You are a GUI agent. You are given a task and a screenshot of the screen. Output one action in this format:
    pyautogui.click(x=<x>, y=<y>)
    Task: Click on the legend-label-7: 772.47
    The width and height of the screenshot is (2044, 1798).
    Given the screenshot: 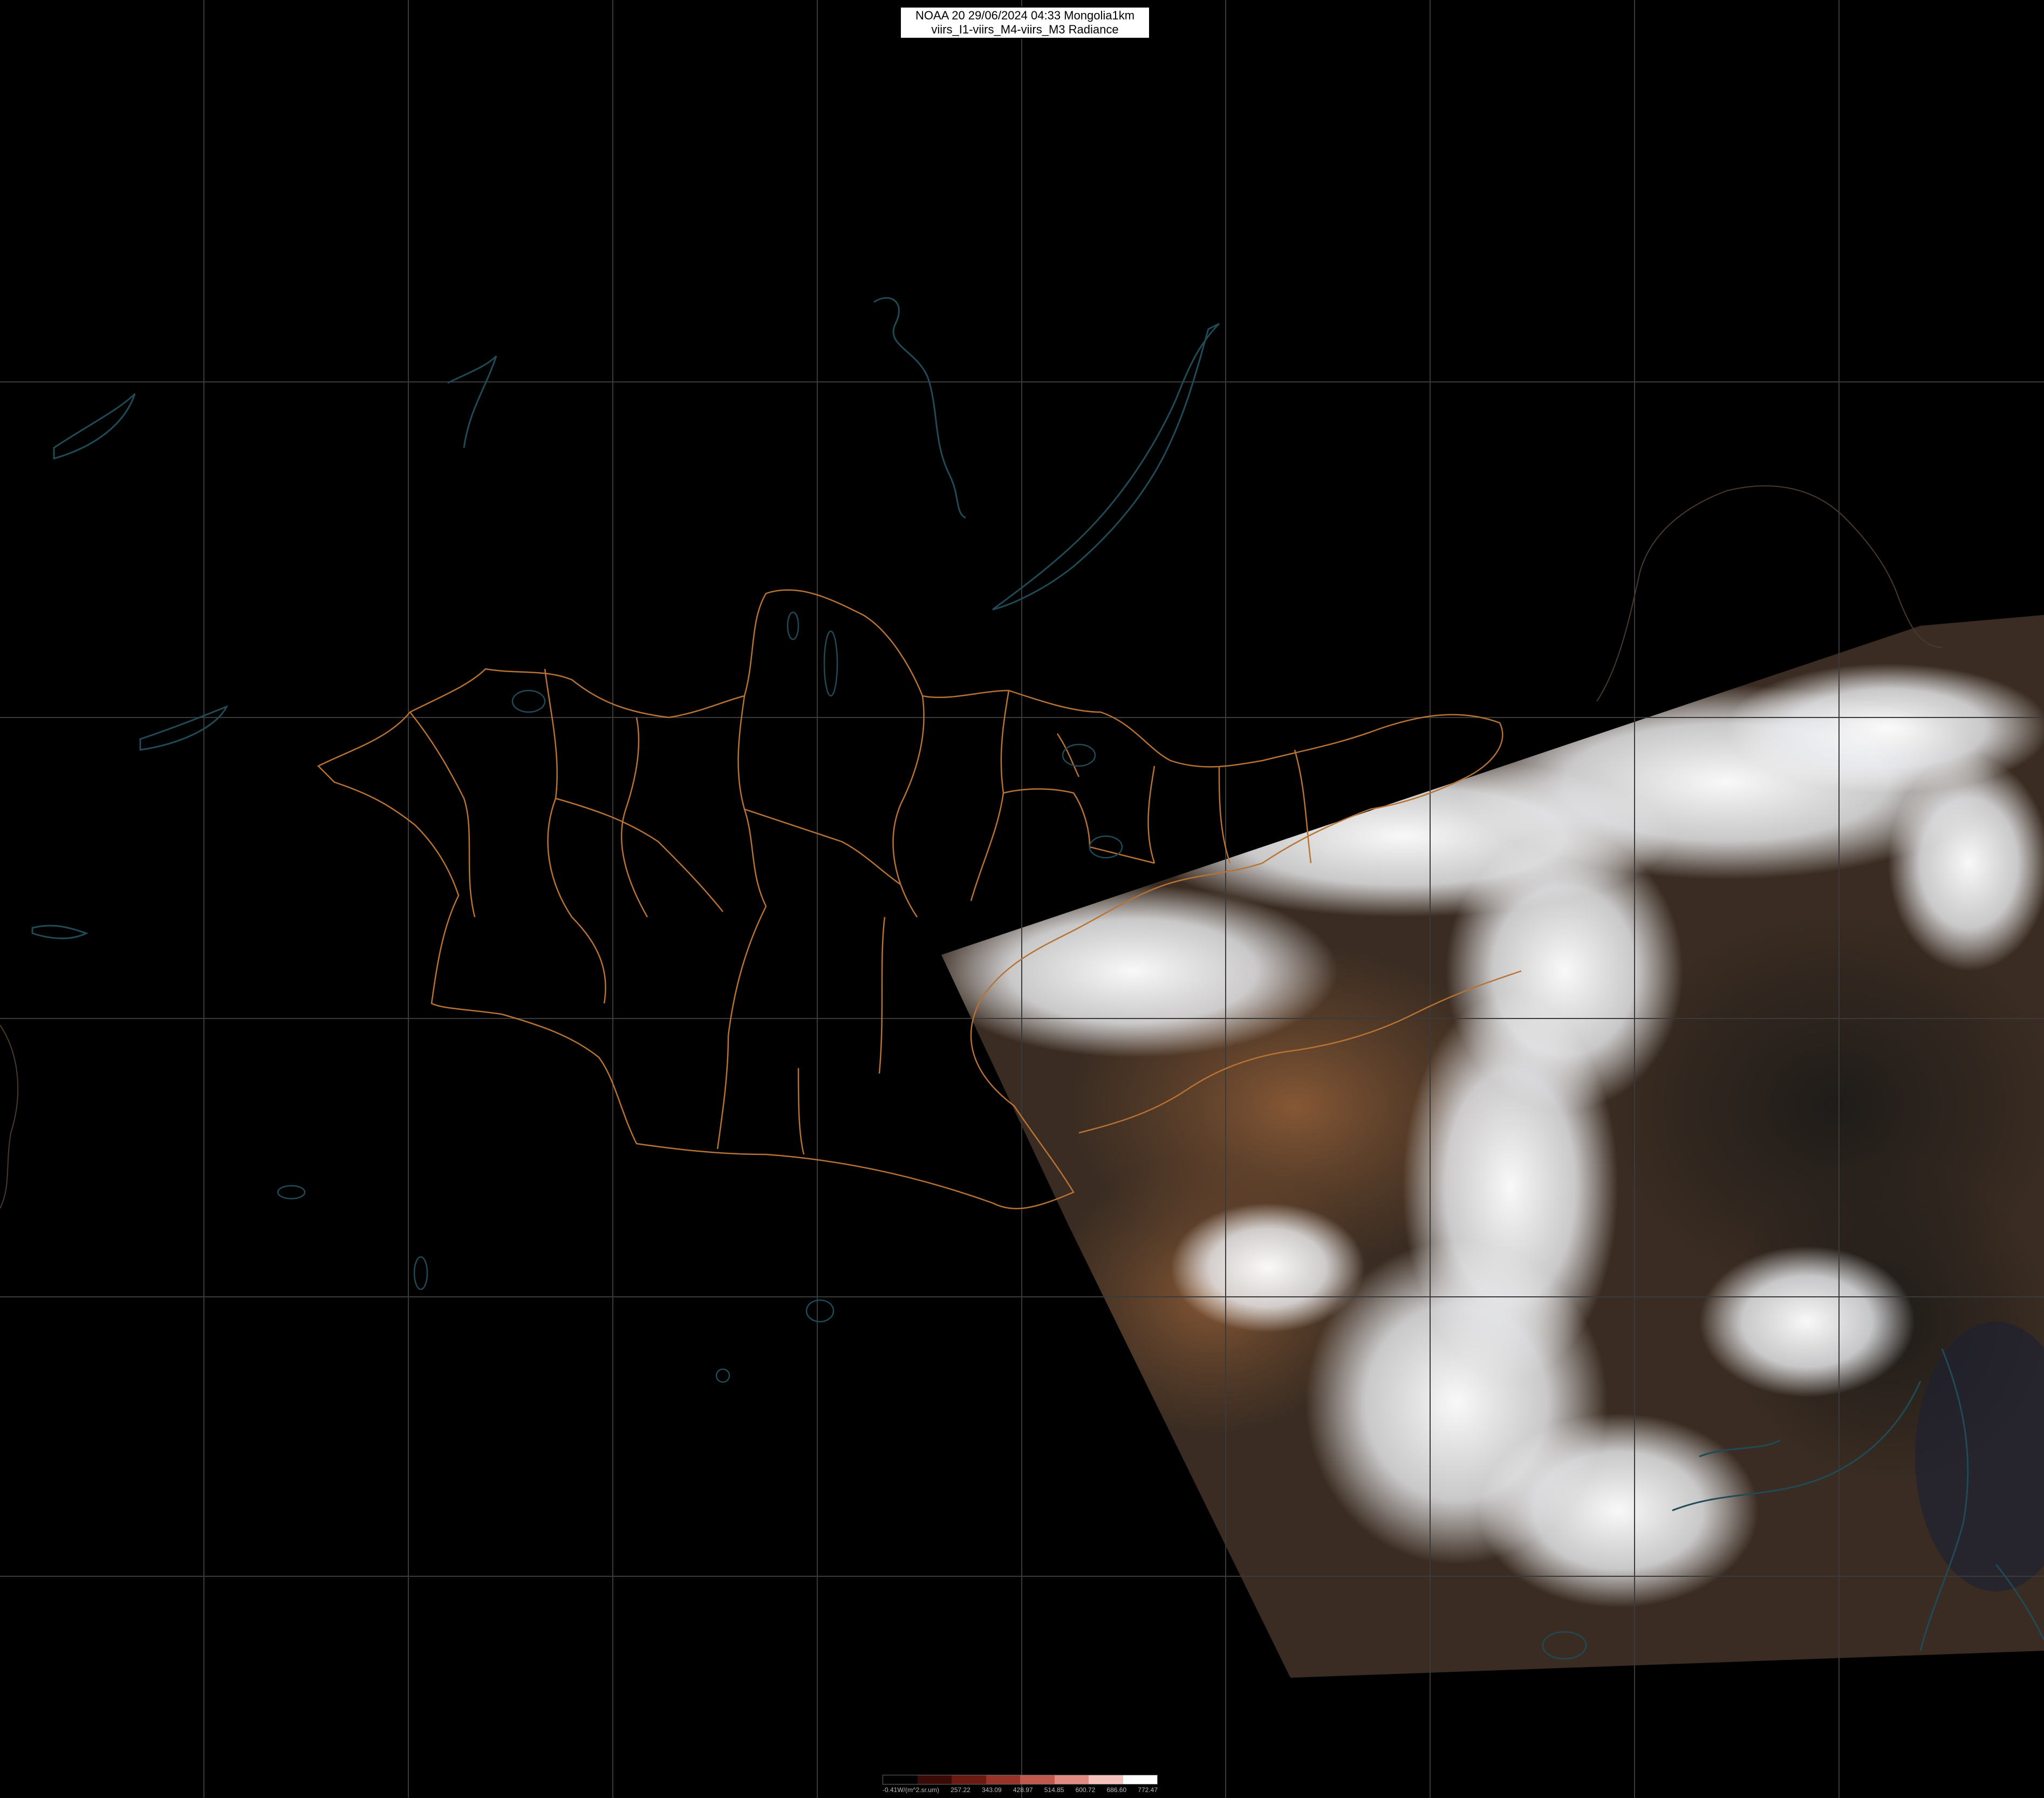 What is the action you would take?
    pyautogui.click(x=1148, y=1790)
    